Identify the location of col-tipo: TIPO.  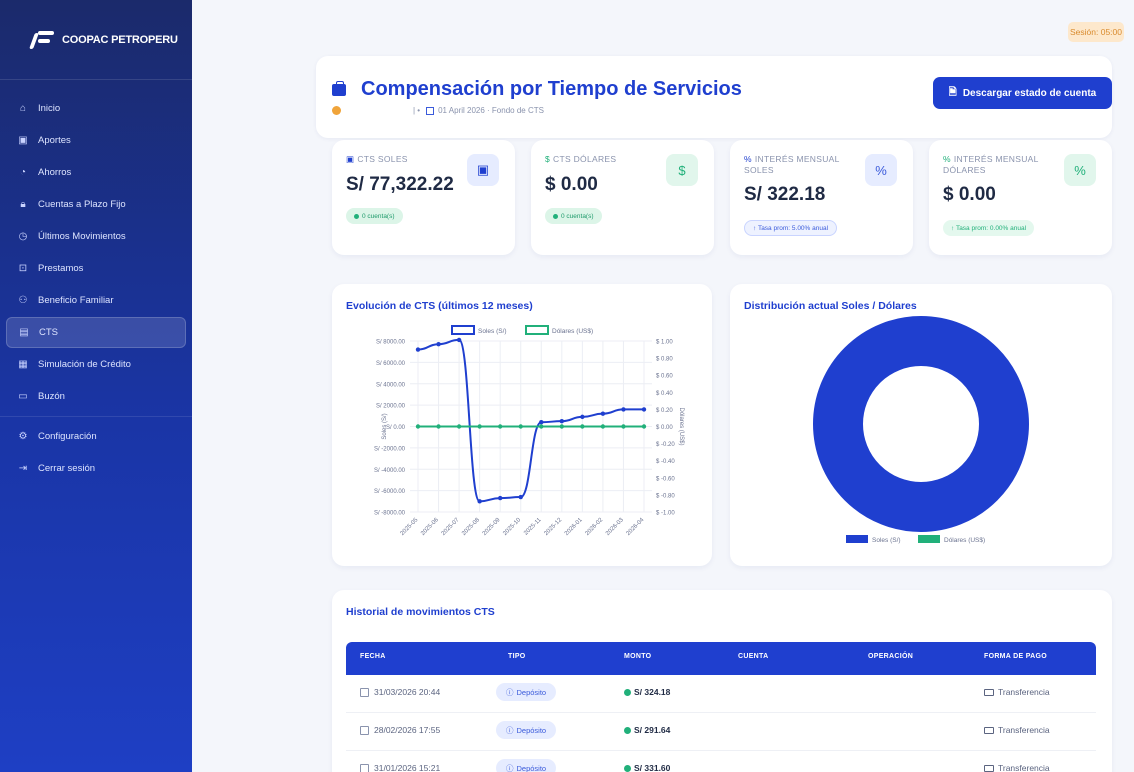
(517, 656).